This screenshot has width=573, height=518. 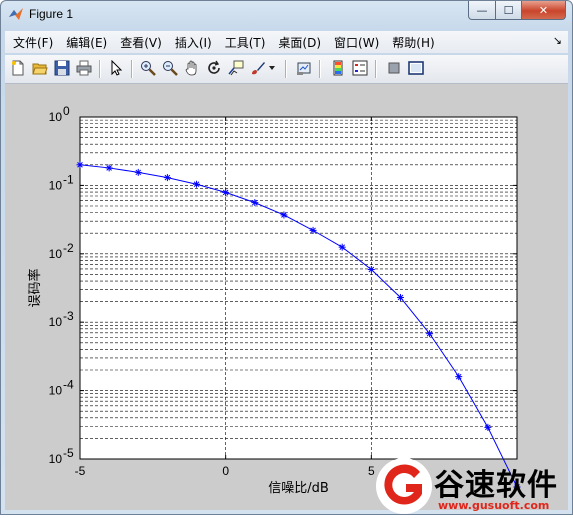 What do you see at coordinates (338, 68) in the screenshot?
I see `colorbar-icon` at bounding box center [338, 68].